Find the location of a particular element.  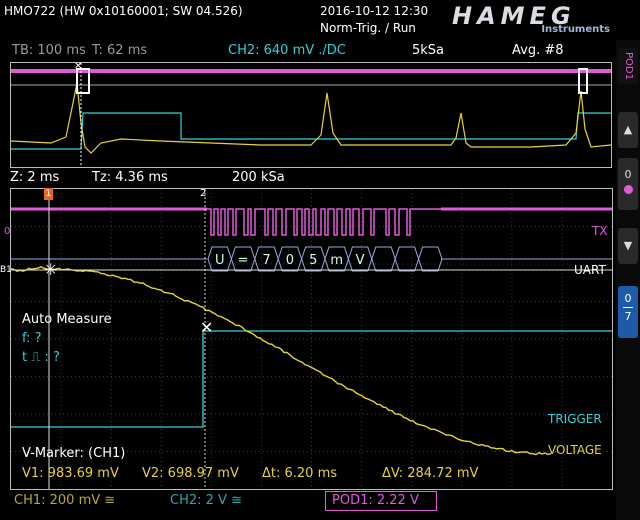

bus-b1-label: B1 is located at coordinates (6, 270).